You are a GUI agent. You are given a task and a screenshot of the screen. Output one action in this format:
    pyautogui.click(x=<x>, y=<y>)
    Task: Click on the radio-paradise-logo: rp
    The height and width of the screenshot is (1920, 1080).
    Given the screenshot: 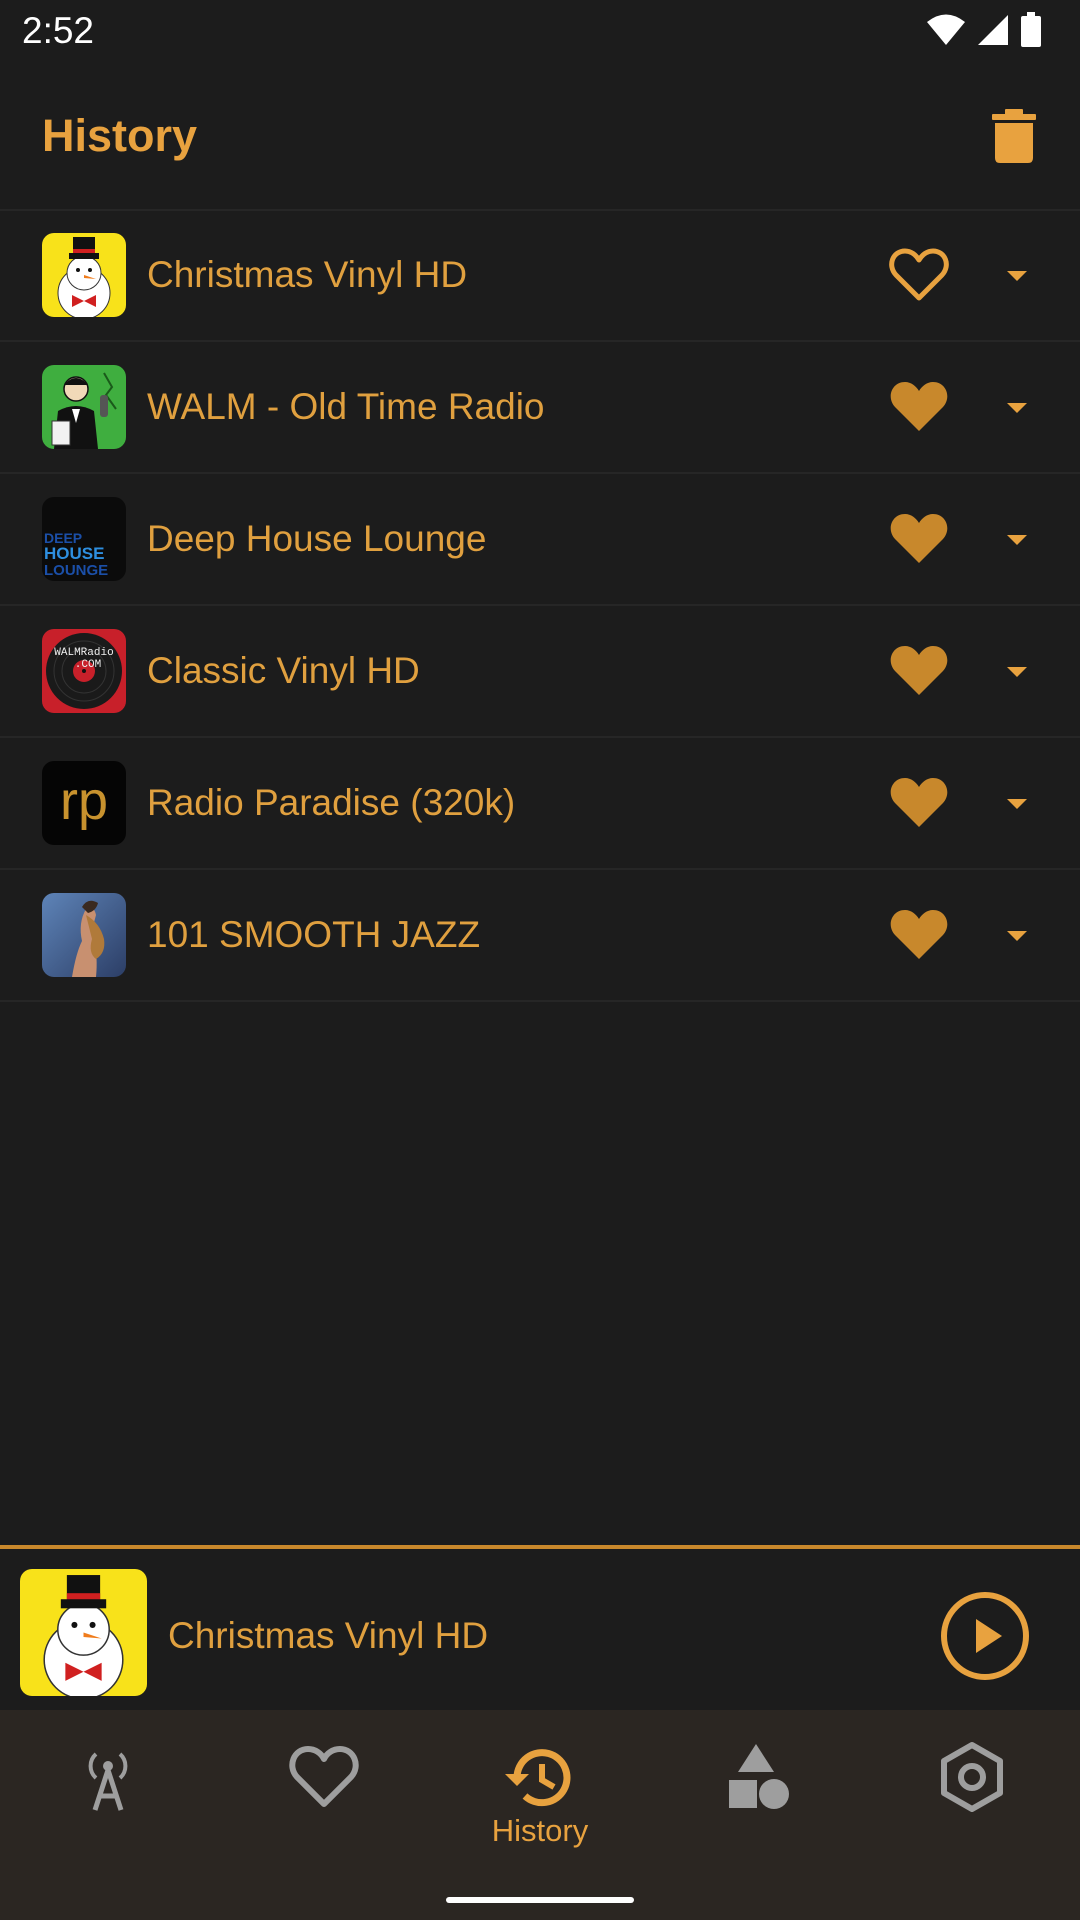 What is the action you would take?
    pyautogui.click(x=84, y=803)
    